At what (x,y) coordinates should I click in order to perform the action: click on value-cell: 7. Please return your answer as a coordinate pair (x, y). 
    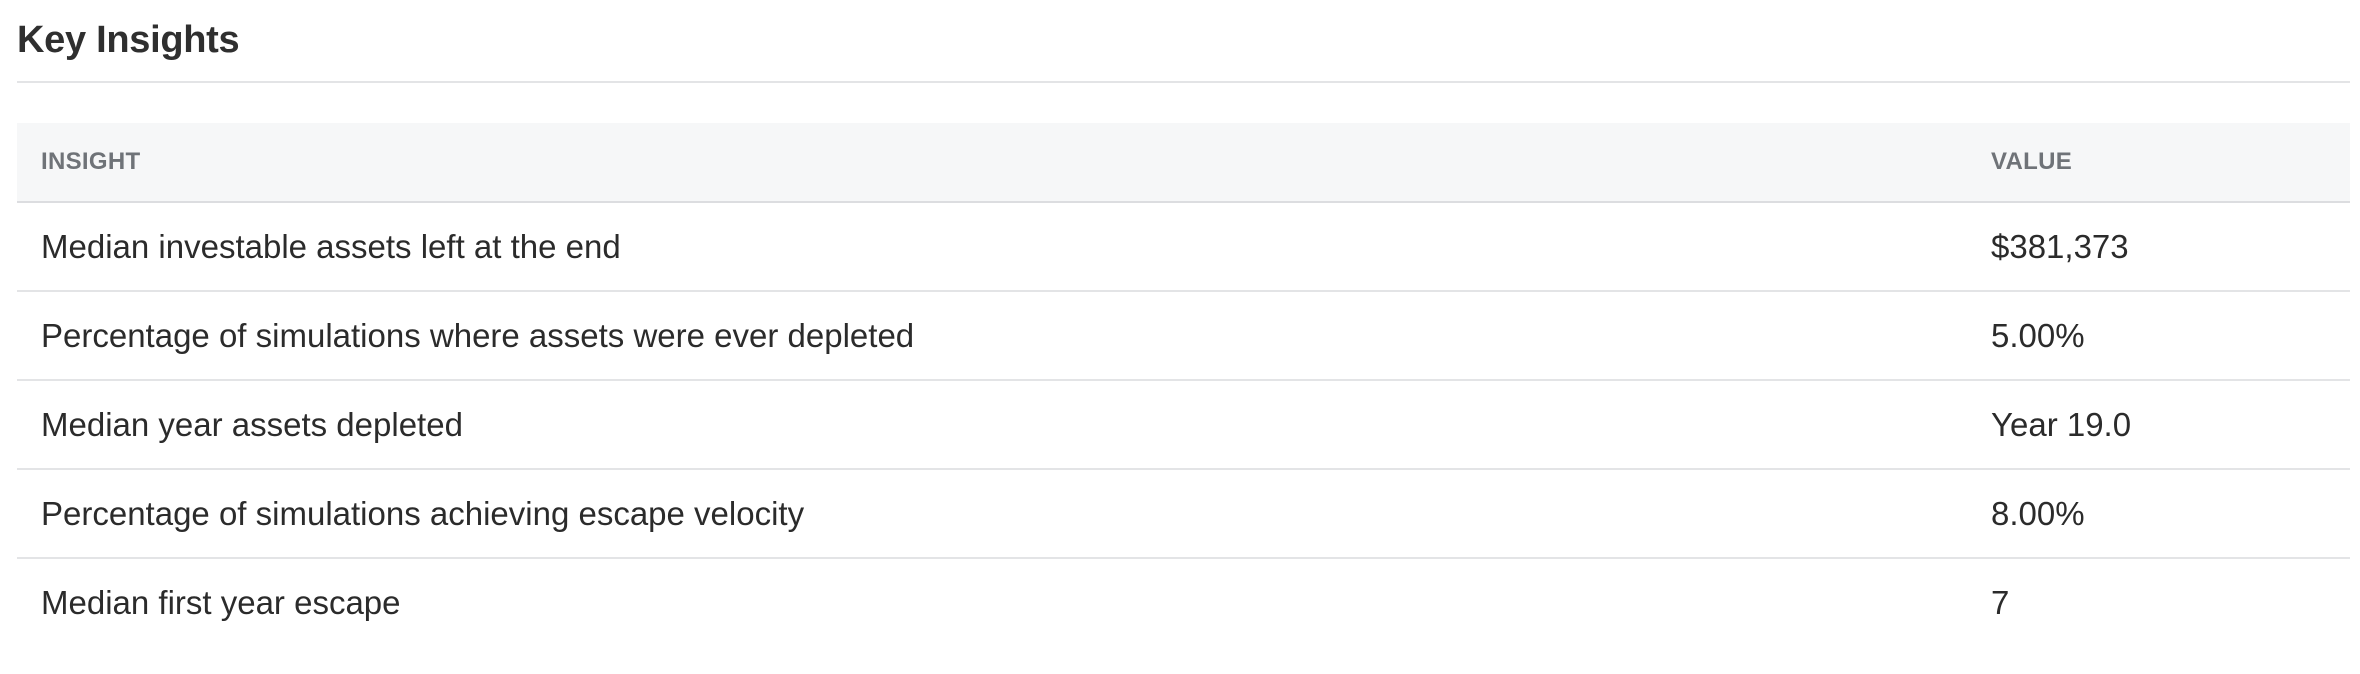
    Looking at the image, I should click on (2000, 602).